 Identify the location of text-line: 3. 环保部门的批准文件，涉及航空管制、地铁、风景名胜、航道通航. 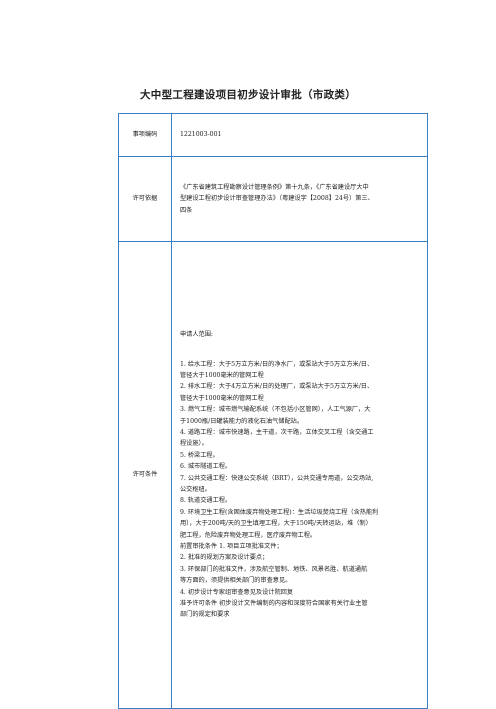
(274, 569).